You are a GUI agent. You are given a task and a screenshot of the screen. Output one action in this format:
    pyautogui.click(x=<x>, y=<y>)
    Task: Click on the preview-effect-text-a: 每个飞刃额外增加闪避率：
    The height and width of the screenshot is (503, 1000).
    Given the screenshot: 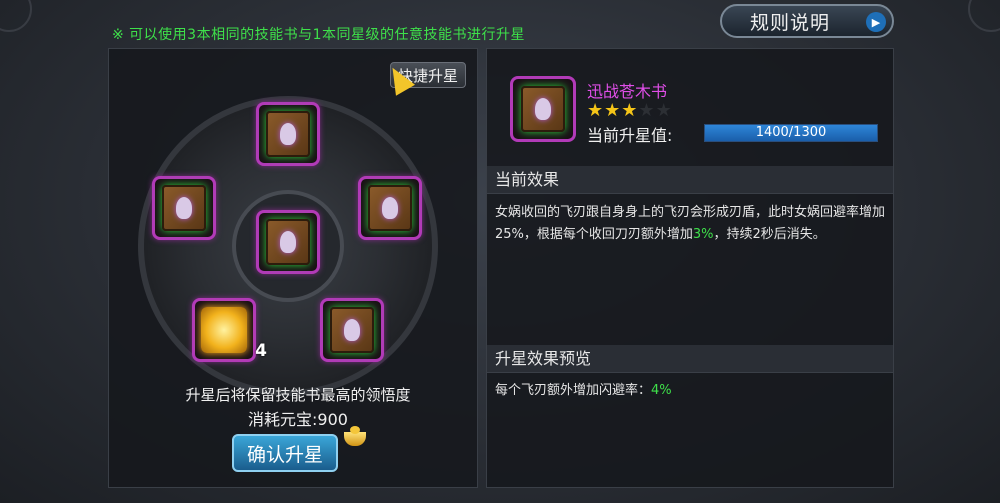 What is the action you would take?
    pyautogui.click(x=573, y=390)
    